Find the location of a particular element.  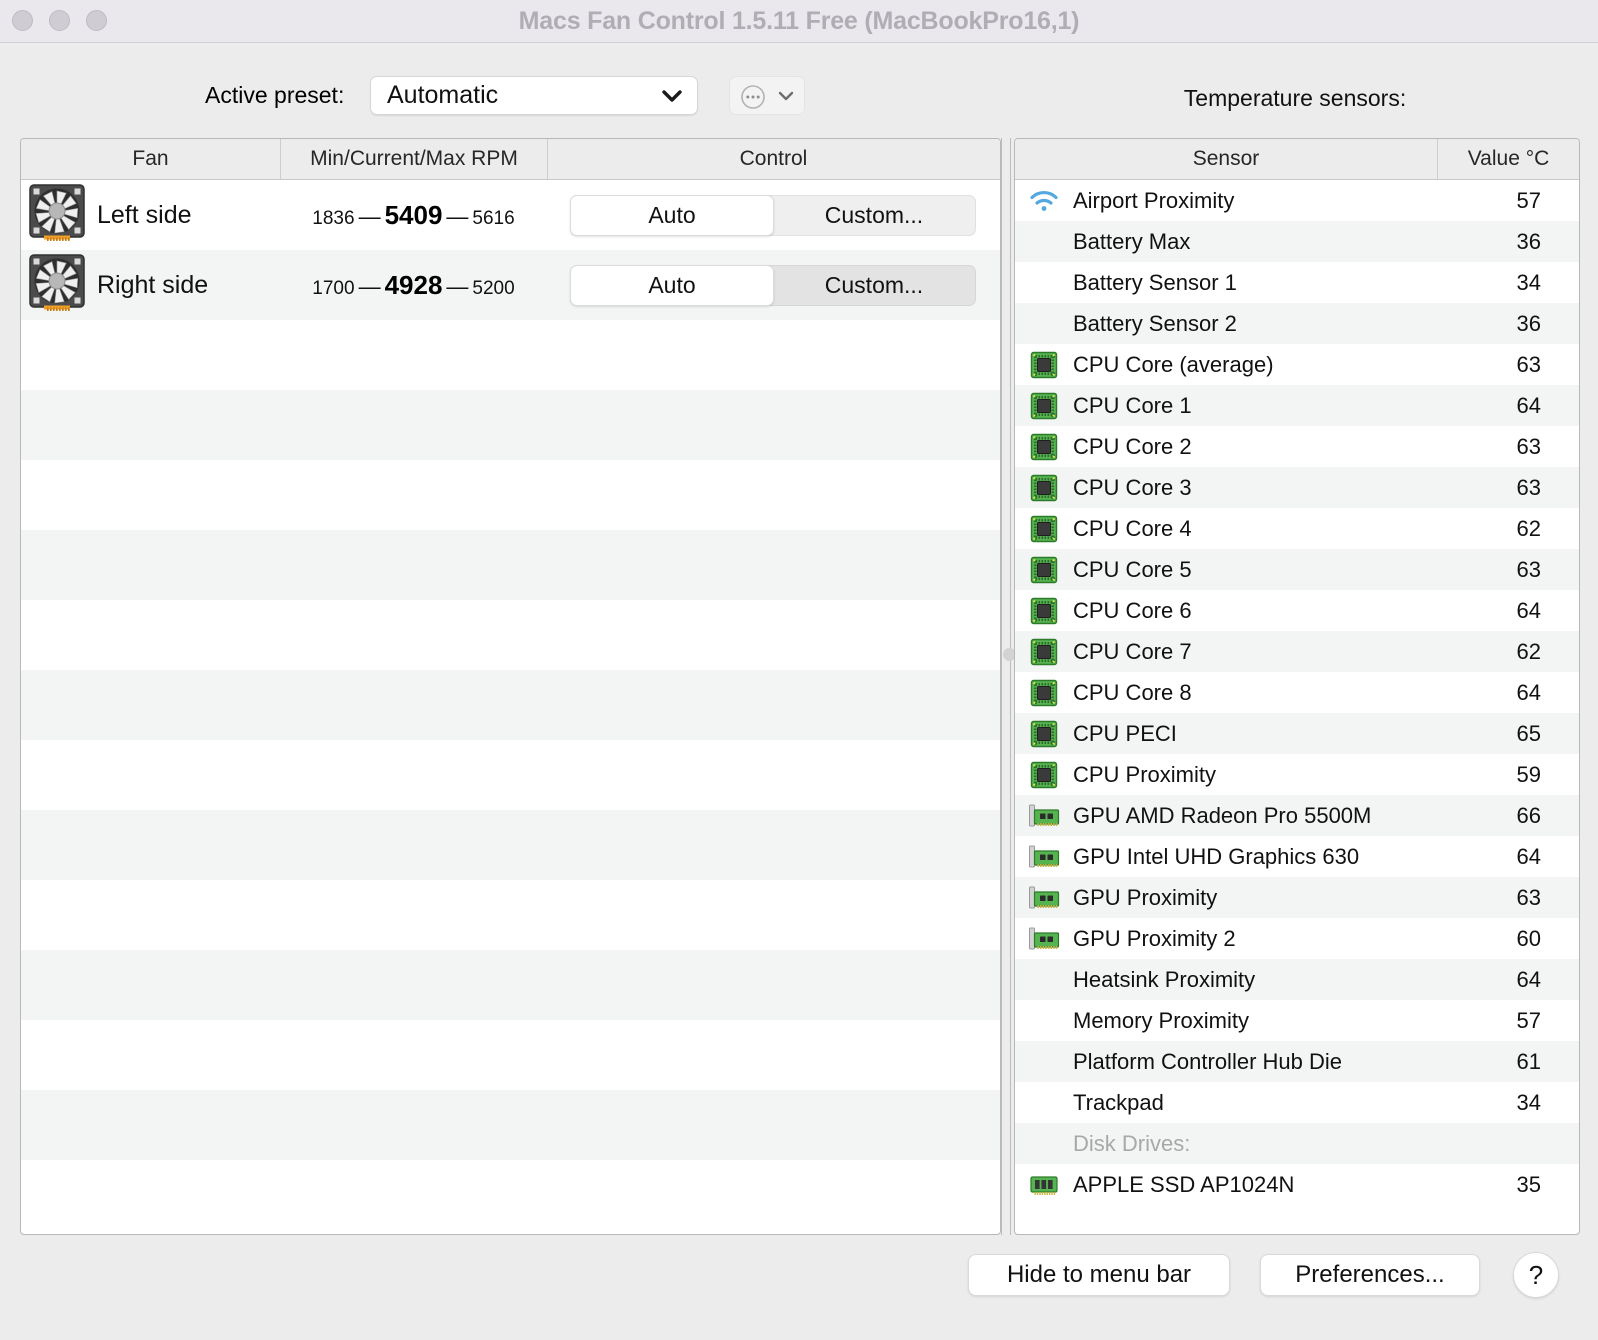

sensor-name-label: CPU Core (average) is located at coordinates (1173, 364).